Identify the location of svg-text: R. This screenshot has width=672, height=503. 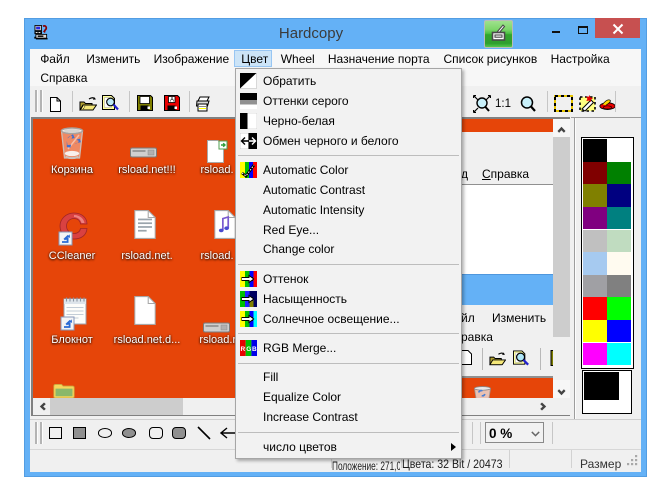
(243, 349).